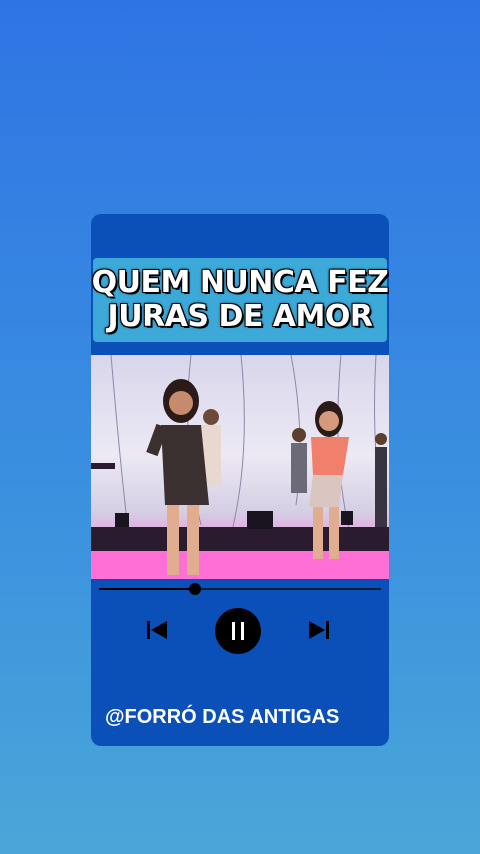 This screenshot has width=480, height=854. I want to click on skip-previous-icon, so click(157, 630).